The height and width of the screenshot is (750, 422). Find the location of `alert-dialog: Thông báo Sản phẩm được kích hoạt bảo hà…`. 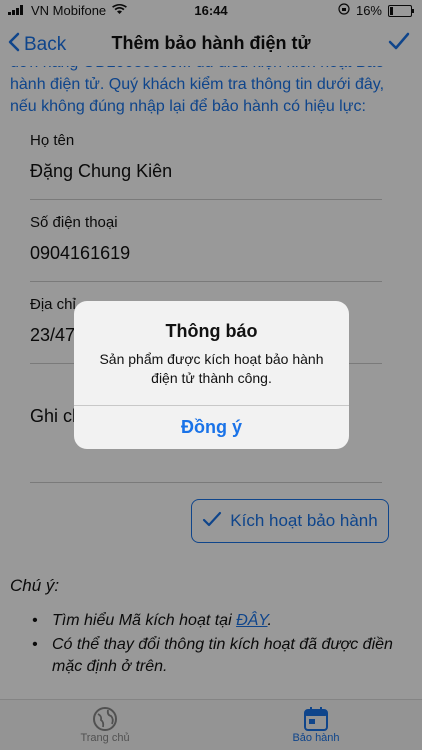

alert-dialog: Thông báo Sản phẩm được kích hoạt bảo hà… is located at coordinates (211, 375).